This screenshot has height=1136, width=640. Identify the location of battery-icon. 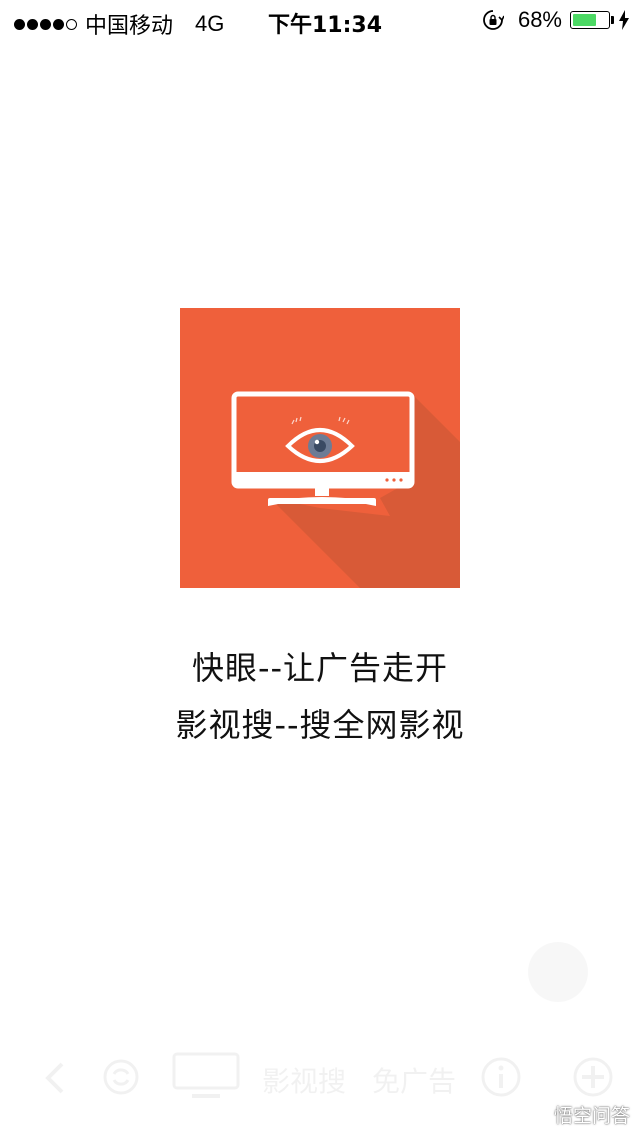
(590, 20).